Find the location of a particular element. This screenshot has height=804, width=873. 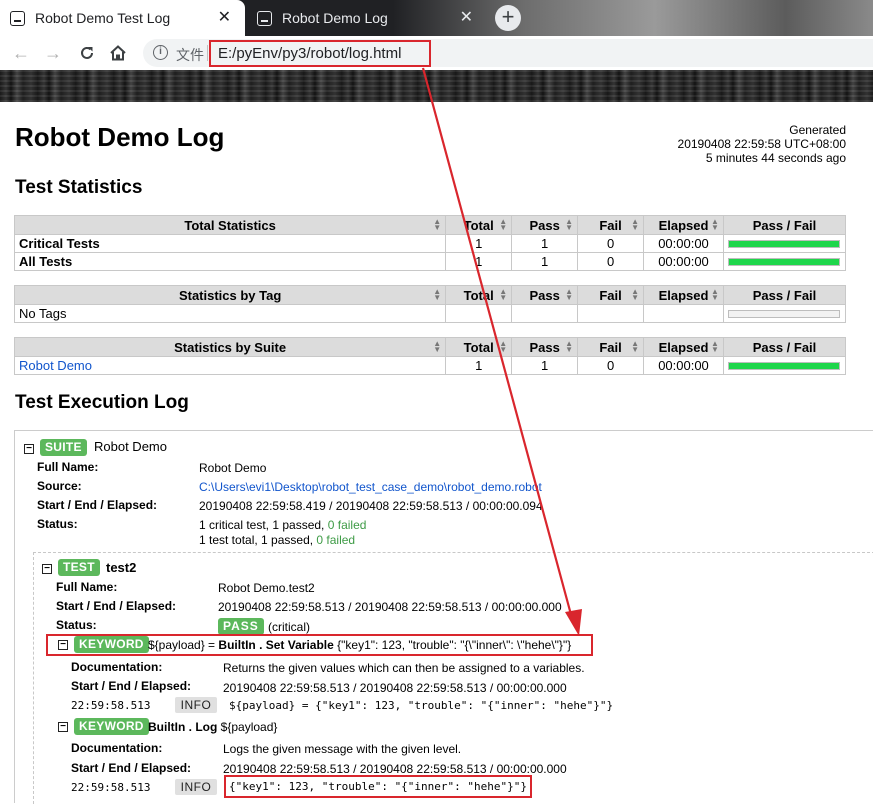

table-row: Critical Tests 1 1 0 00:00:00 is located at coordinates (430, 243).